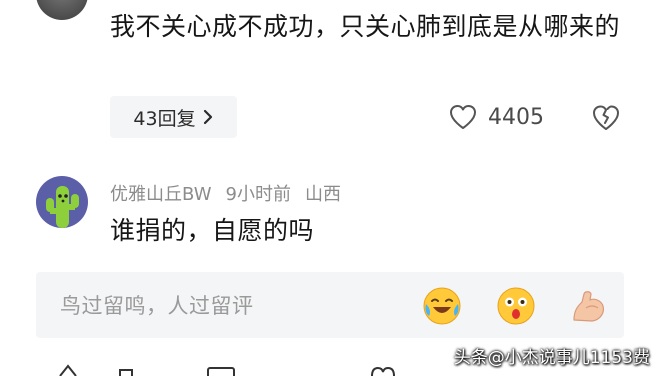 The height and width of the screenshot is (376, 660). Describe the element at coordinates (164, 118) in the screenshot. I see `replies-label: 43回复` at that location.